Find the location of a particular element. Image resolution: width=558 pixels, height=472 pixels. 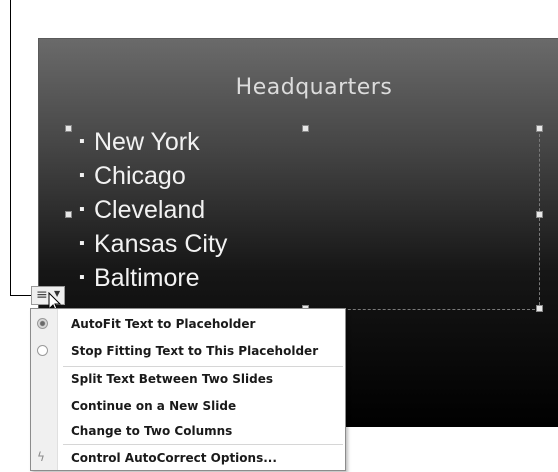

menu-item-label: AutoFit Text to Placeholder is located at coordinates (163, 324).